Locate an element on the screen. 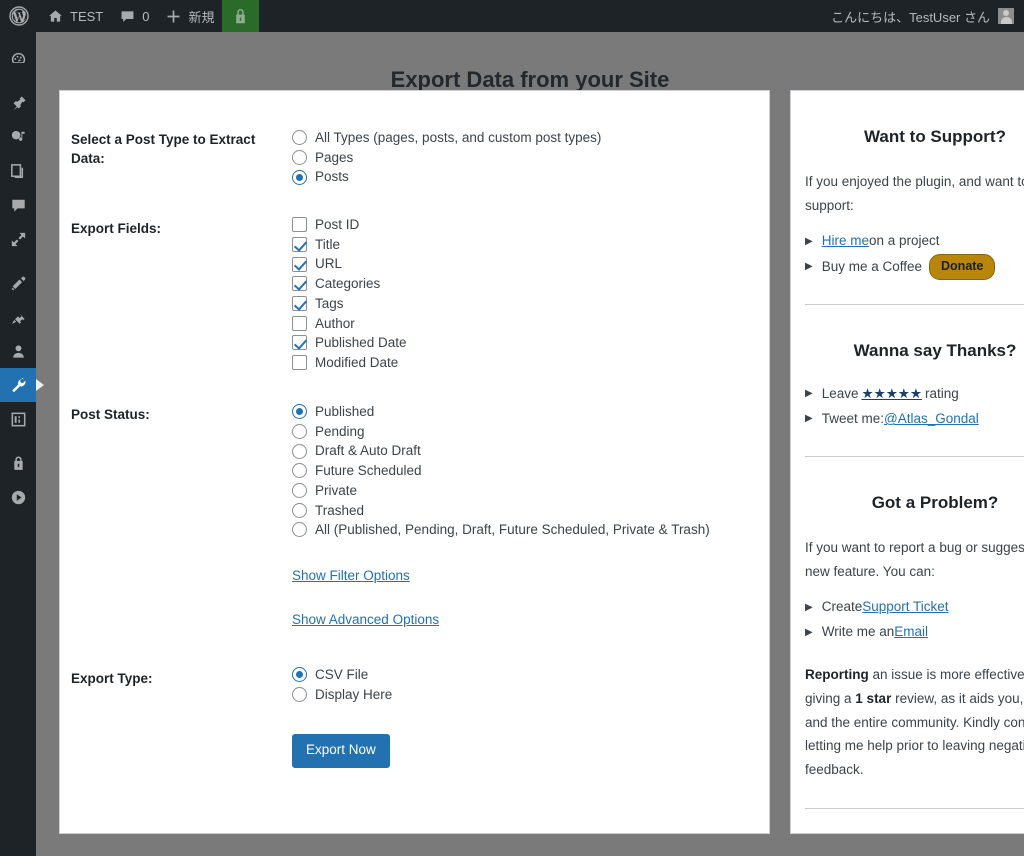 This screenshot has width=1024, height=856. sidebar-item-media-player is located at coordinates (18, 497).